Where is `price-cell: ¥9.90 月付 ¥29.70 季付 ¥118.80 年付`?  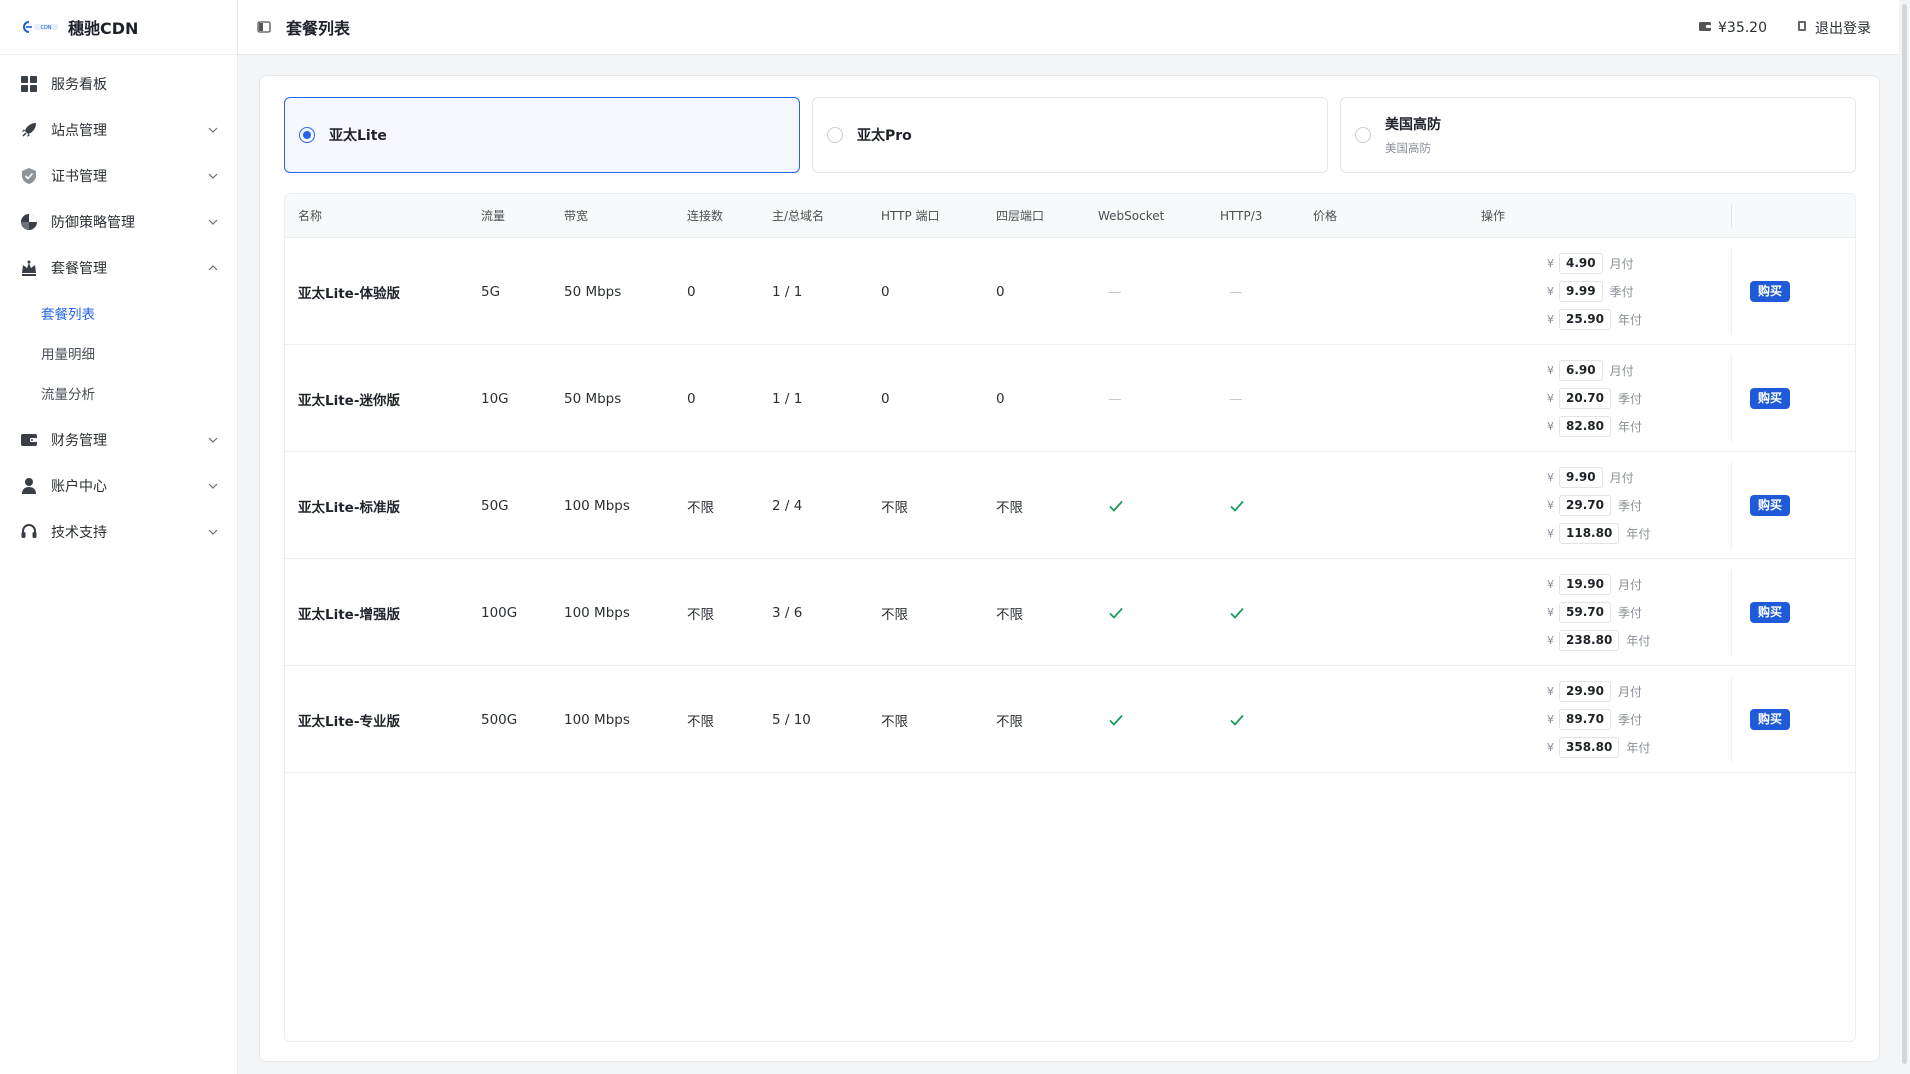
price-cell: ¥9.90 月付 ¥29.70 季付 ¥118.80 年付 is located at coordinates (1598, 505).